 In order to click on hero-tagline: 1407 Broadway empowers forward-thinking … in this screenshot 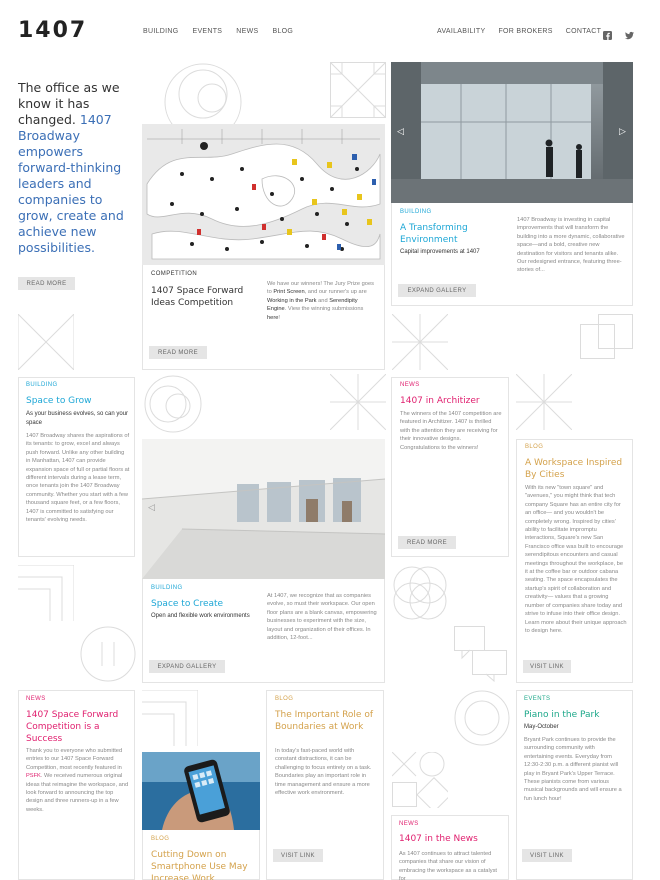, I will do `click(71, 183)`.